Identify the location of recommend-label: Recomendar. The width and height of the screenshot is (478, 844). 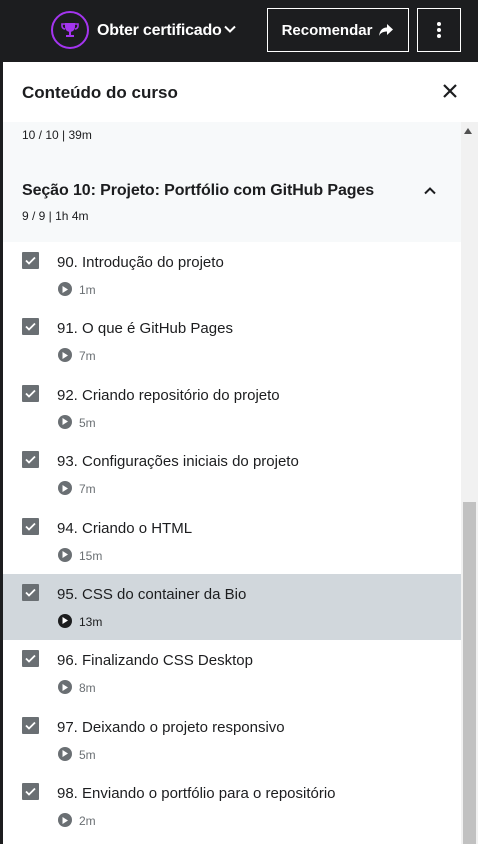
(327, 30).